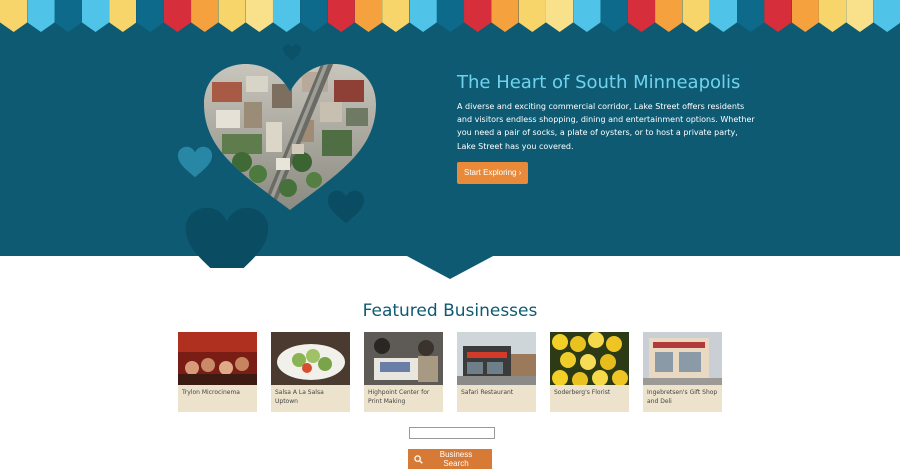 The width and height of the screenshot is (900, 469). Describe the element at coordinates (450, 267) in the screenshot. I see `hero-notch` at that location.